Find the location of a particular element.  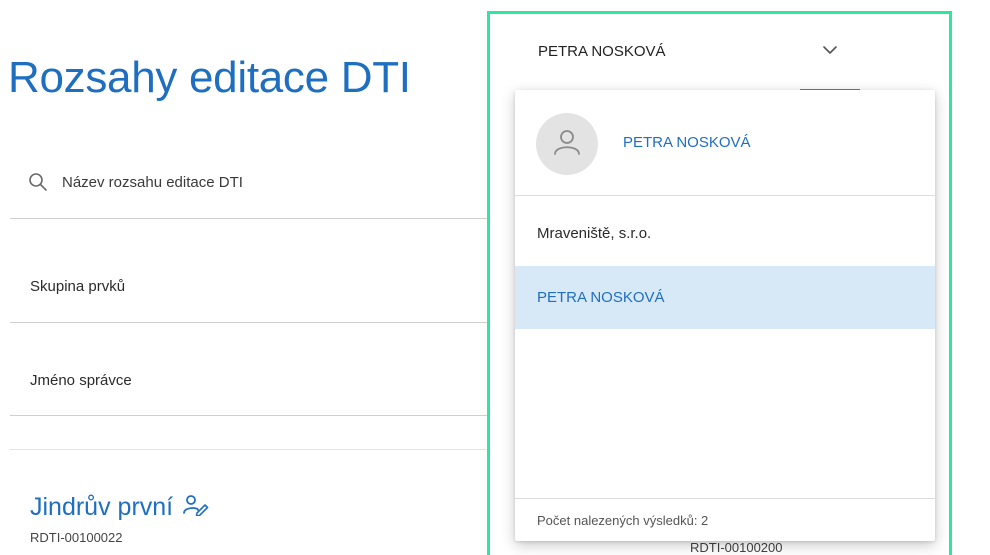

results-count: Počet nalezených výsledků: 2 is located at coordinates (725, 519).